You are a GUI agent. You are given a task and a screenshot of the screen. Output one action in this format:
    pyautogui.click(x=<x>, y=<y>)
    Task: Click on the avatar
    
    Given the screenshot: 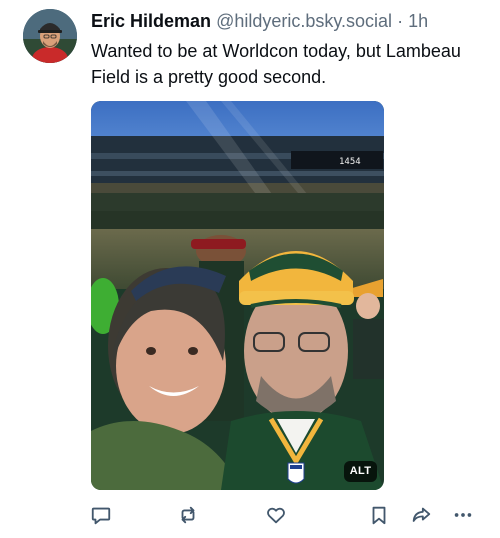 What is the action you would take?
    pyautogui.click(x=50, y=36)
    